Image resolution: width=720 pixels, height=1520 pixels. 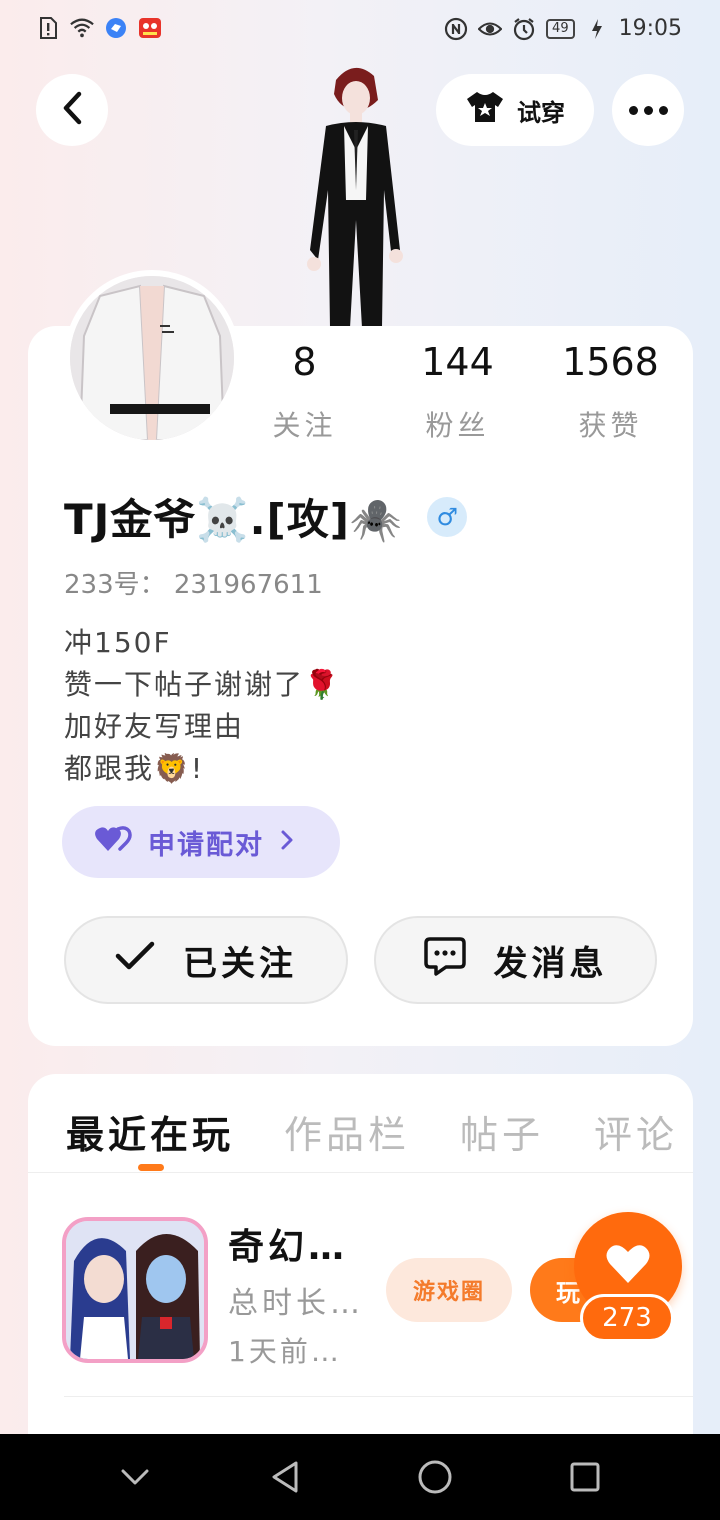 What do you see at coordinates (610, 392) in the screenshot?
I see `stat-likes: 1568 获赞` at bounding box center [610, 392].